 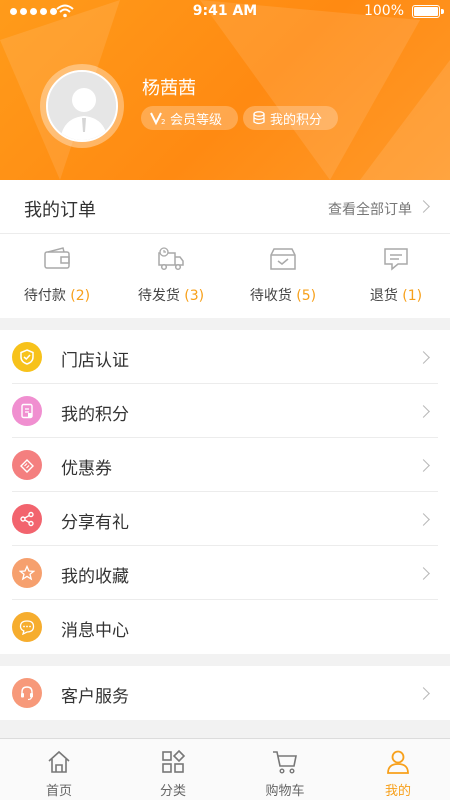 What do you see at coordinates (283, 259) in the screenshot?
I see `received-box-icon` at bounding box center [283, 259].